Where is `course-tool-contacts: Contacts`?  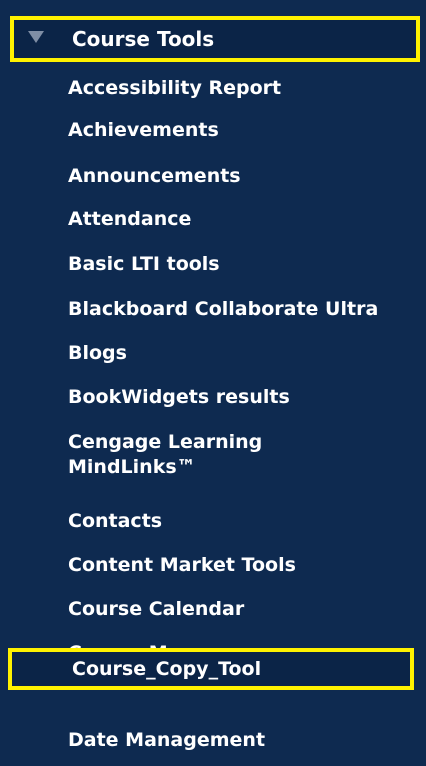
course-tool-contacts: Contacts is located at coordinates (115, 521).